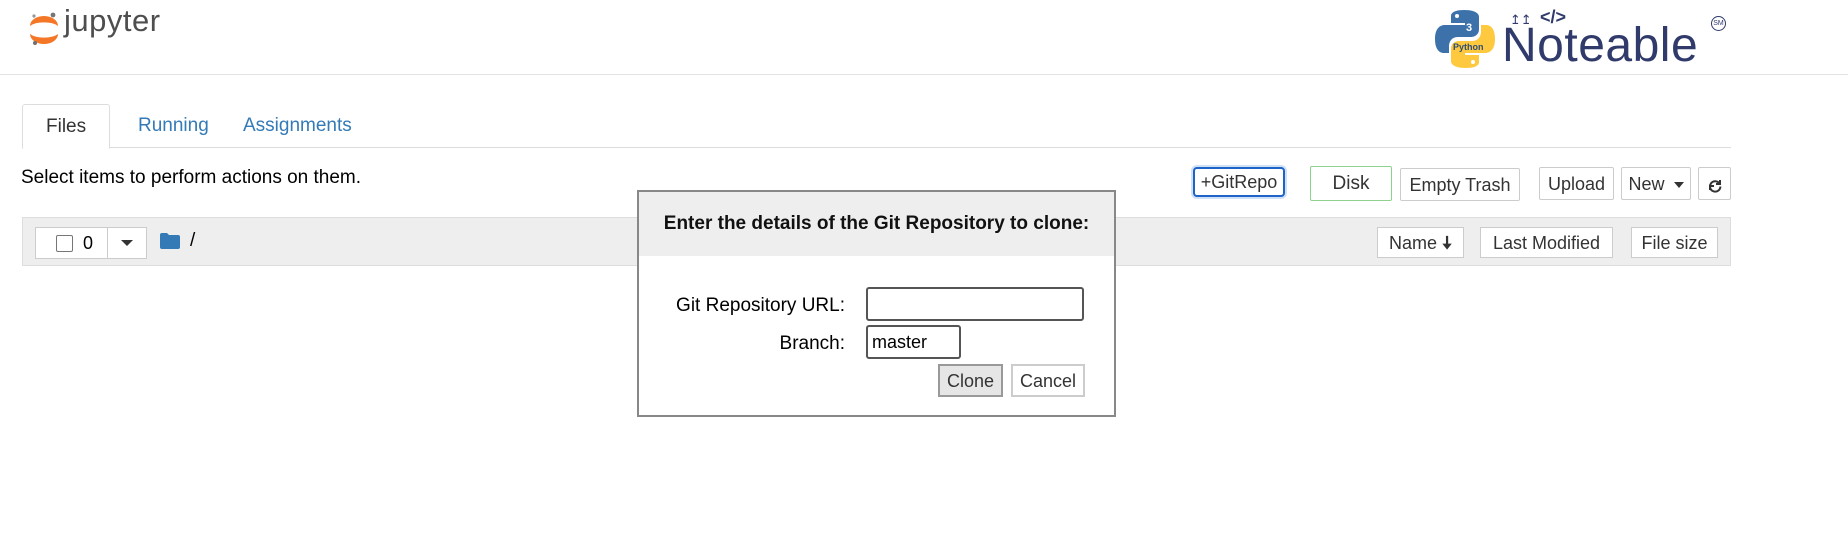 The width and height of the screenshot is (1848, 560). Describe the element at coordinates (1674, 242) in the screenshot. I see `sort-by-file-size-button: File size` at that location.